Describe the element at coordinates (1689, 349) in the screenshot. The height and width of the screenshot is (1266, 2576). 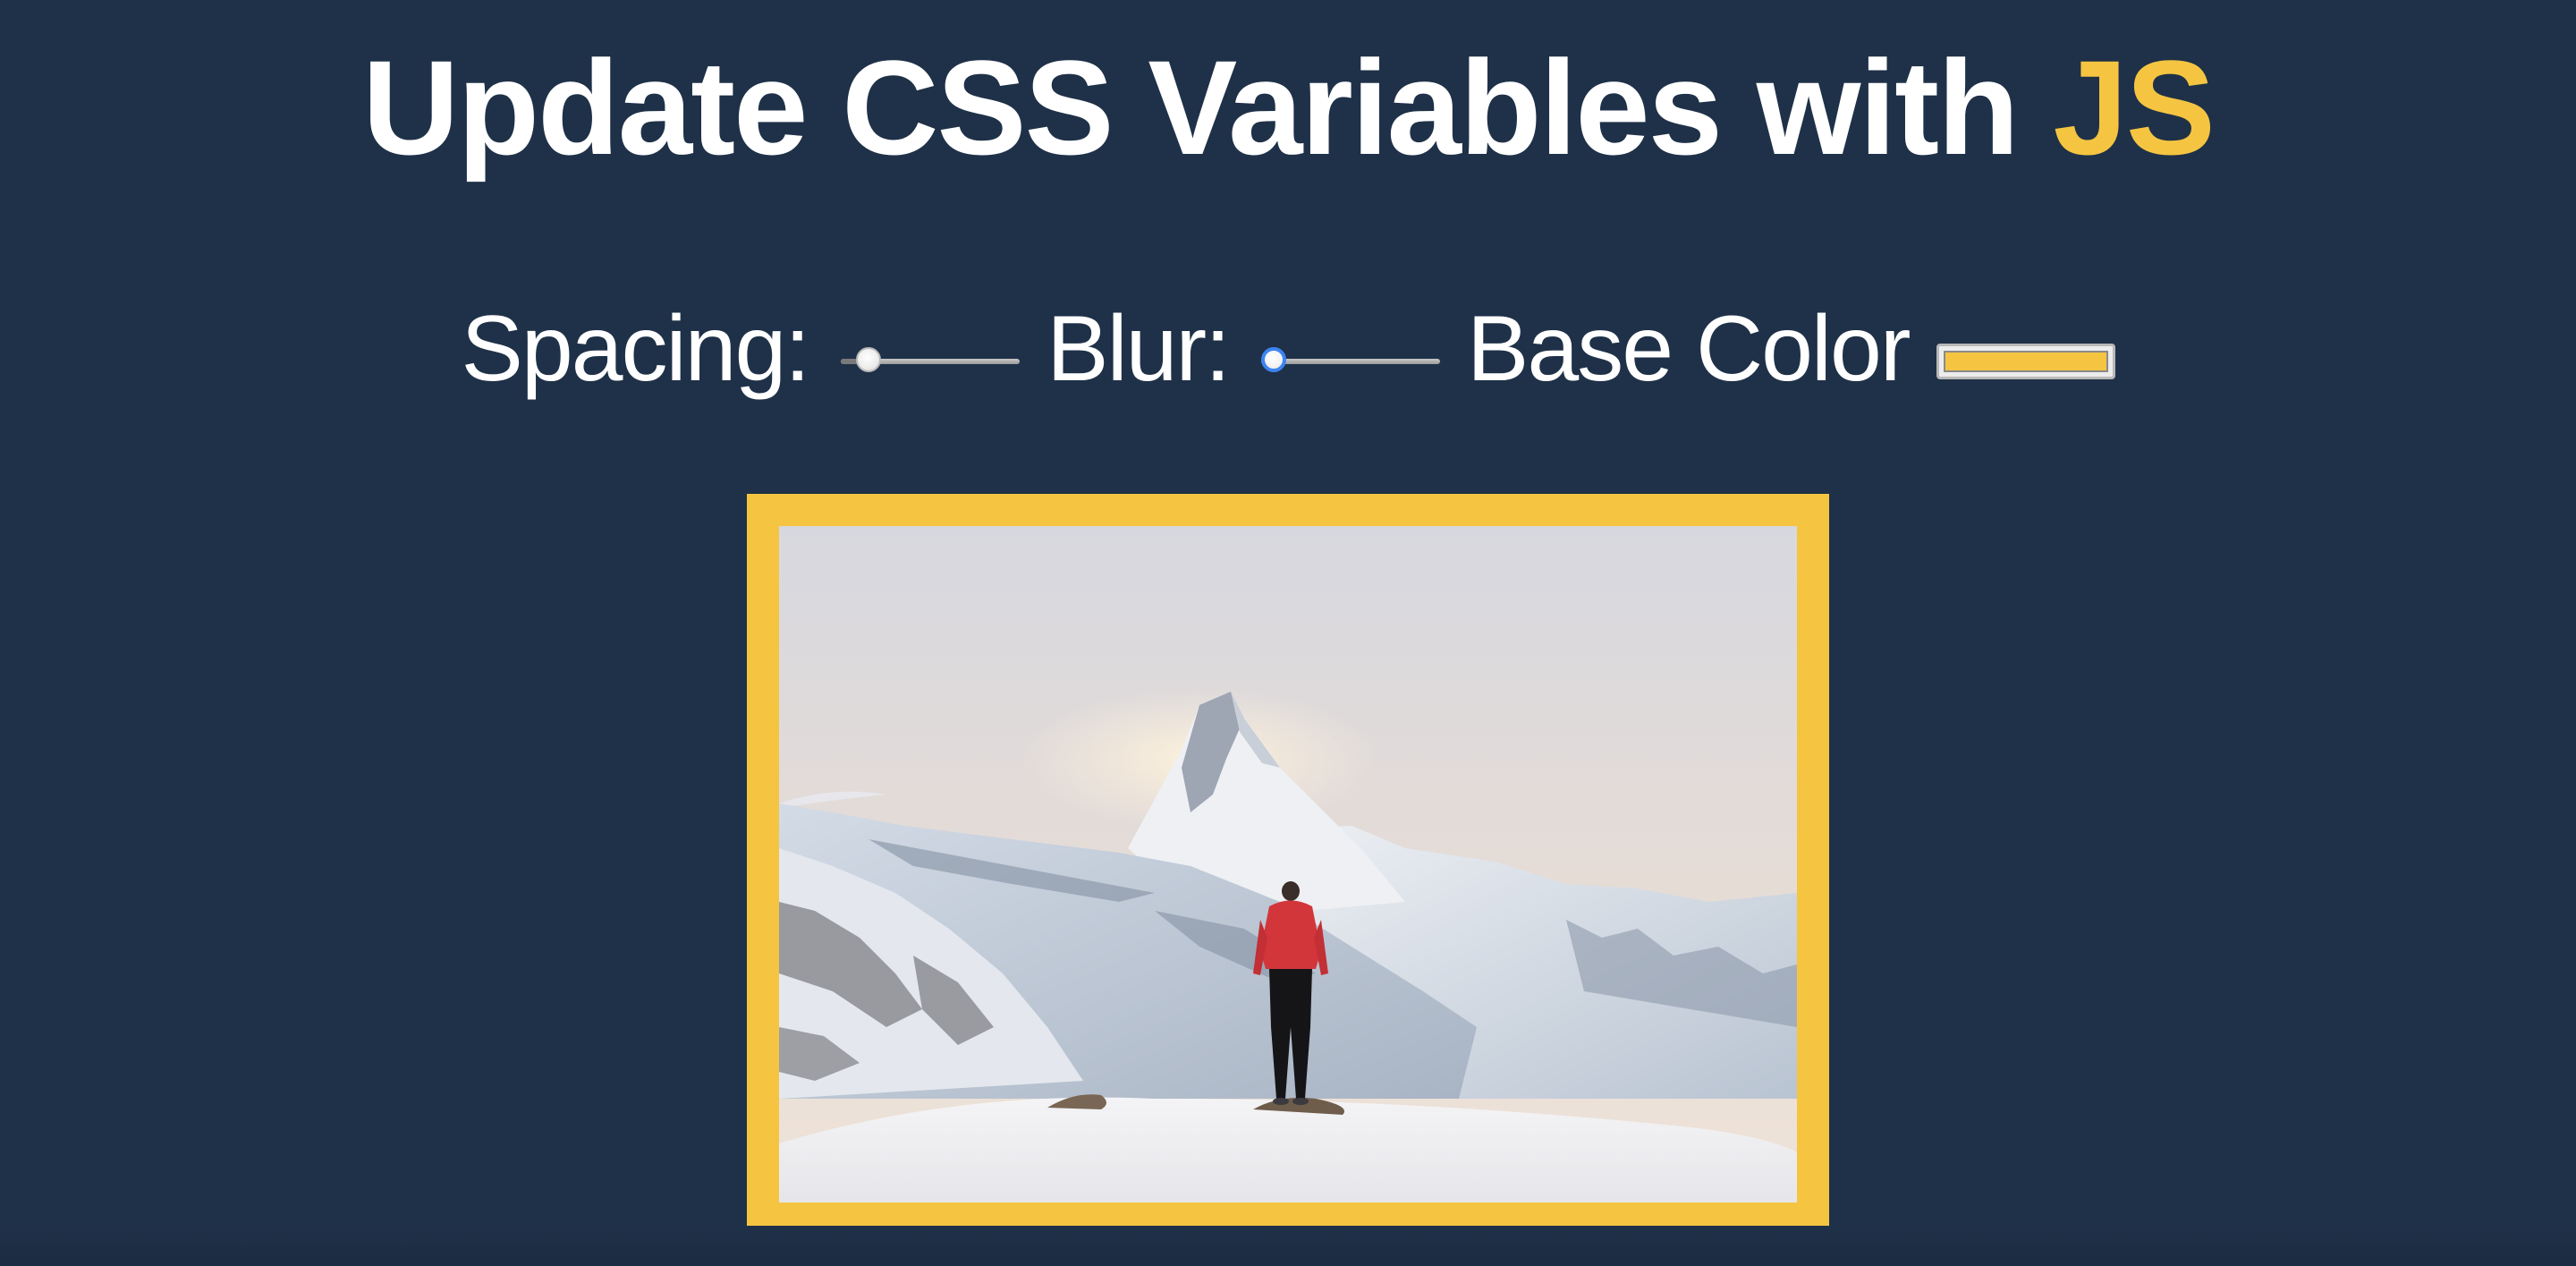
I see `base-color-label: Base Color` at that location.